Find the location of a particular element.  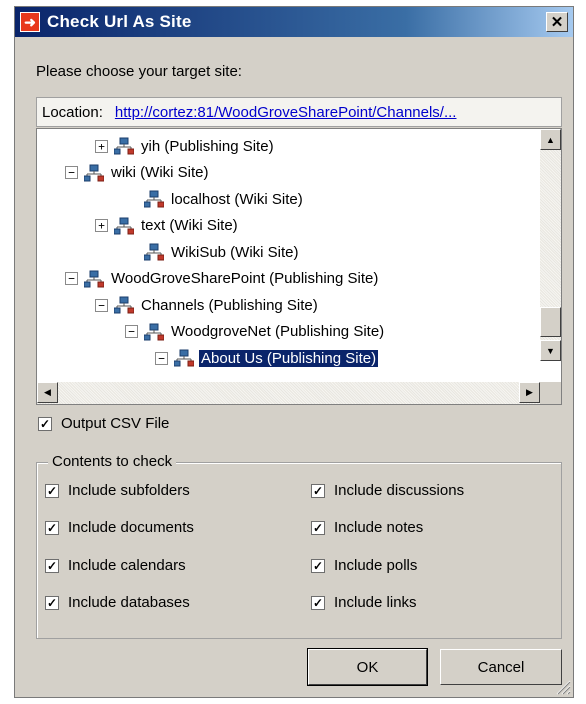

ok-label: OK is located at coordinates (367, 667).